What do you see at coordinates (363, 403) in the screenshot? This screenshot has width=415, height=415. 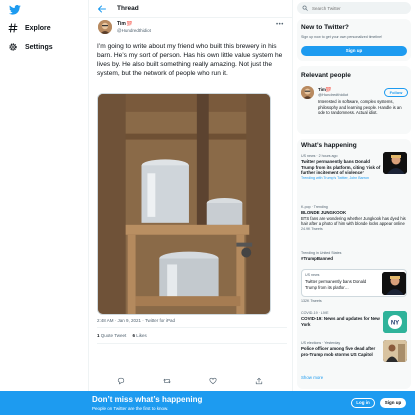 I see `log-in-button: Log in` at bounding box center [363, 403].